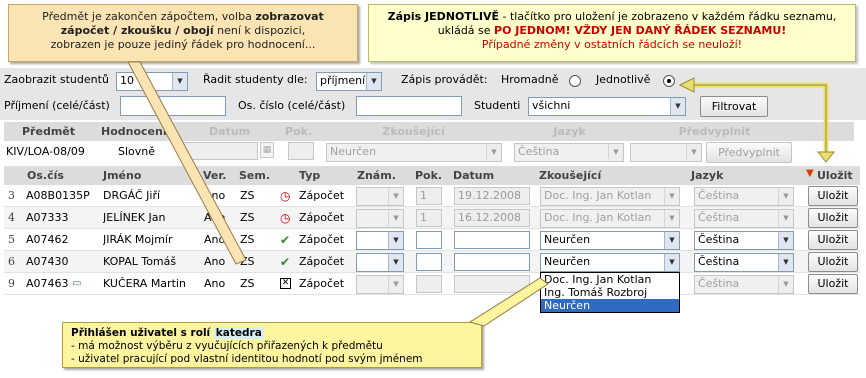  What do you see at coordinates (47, 283) in the screenshot?
I see `student-id: A07463` at bounding box center [47, 283].